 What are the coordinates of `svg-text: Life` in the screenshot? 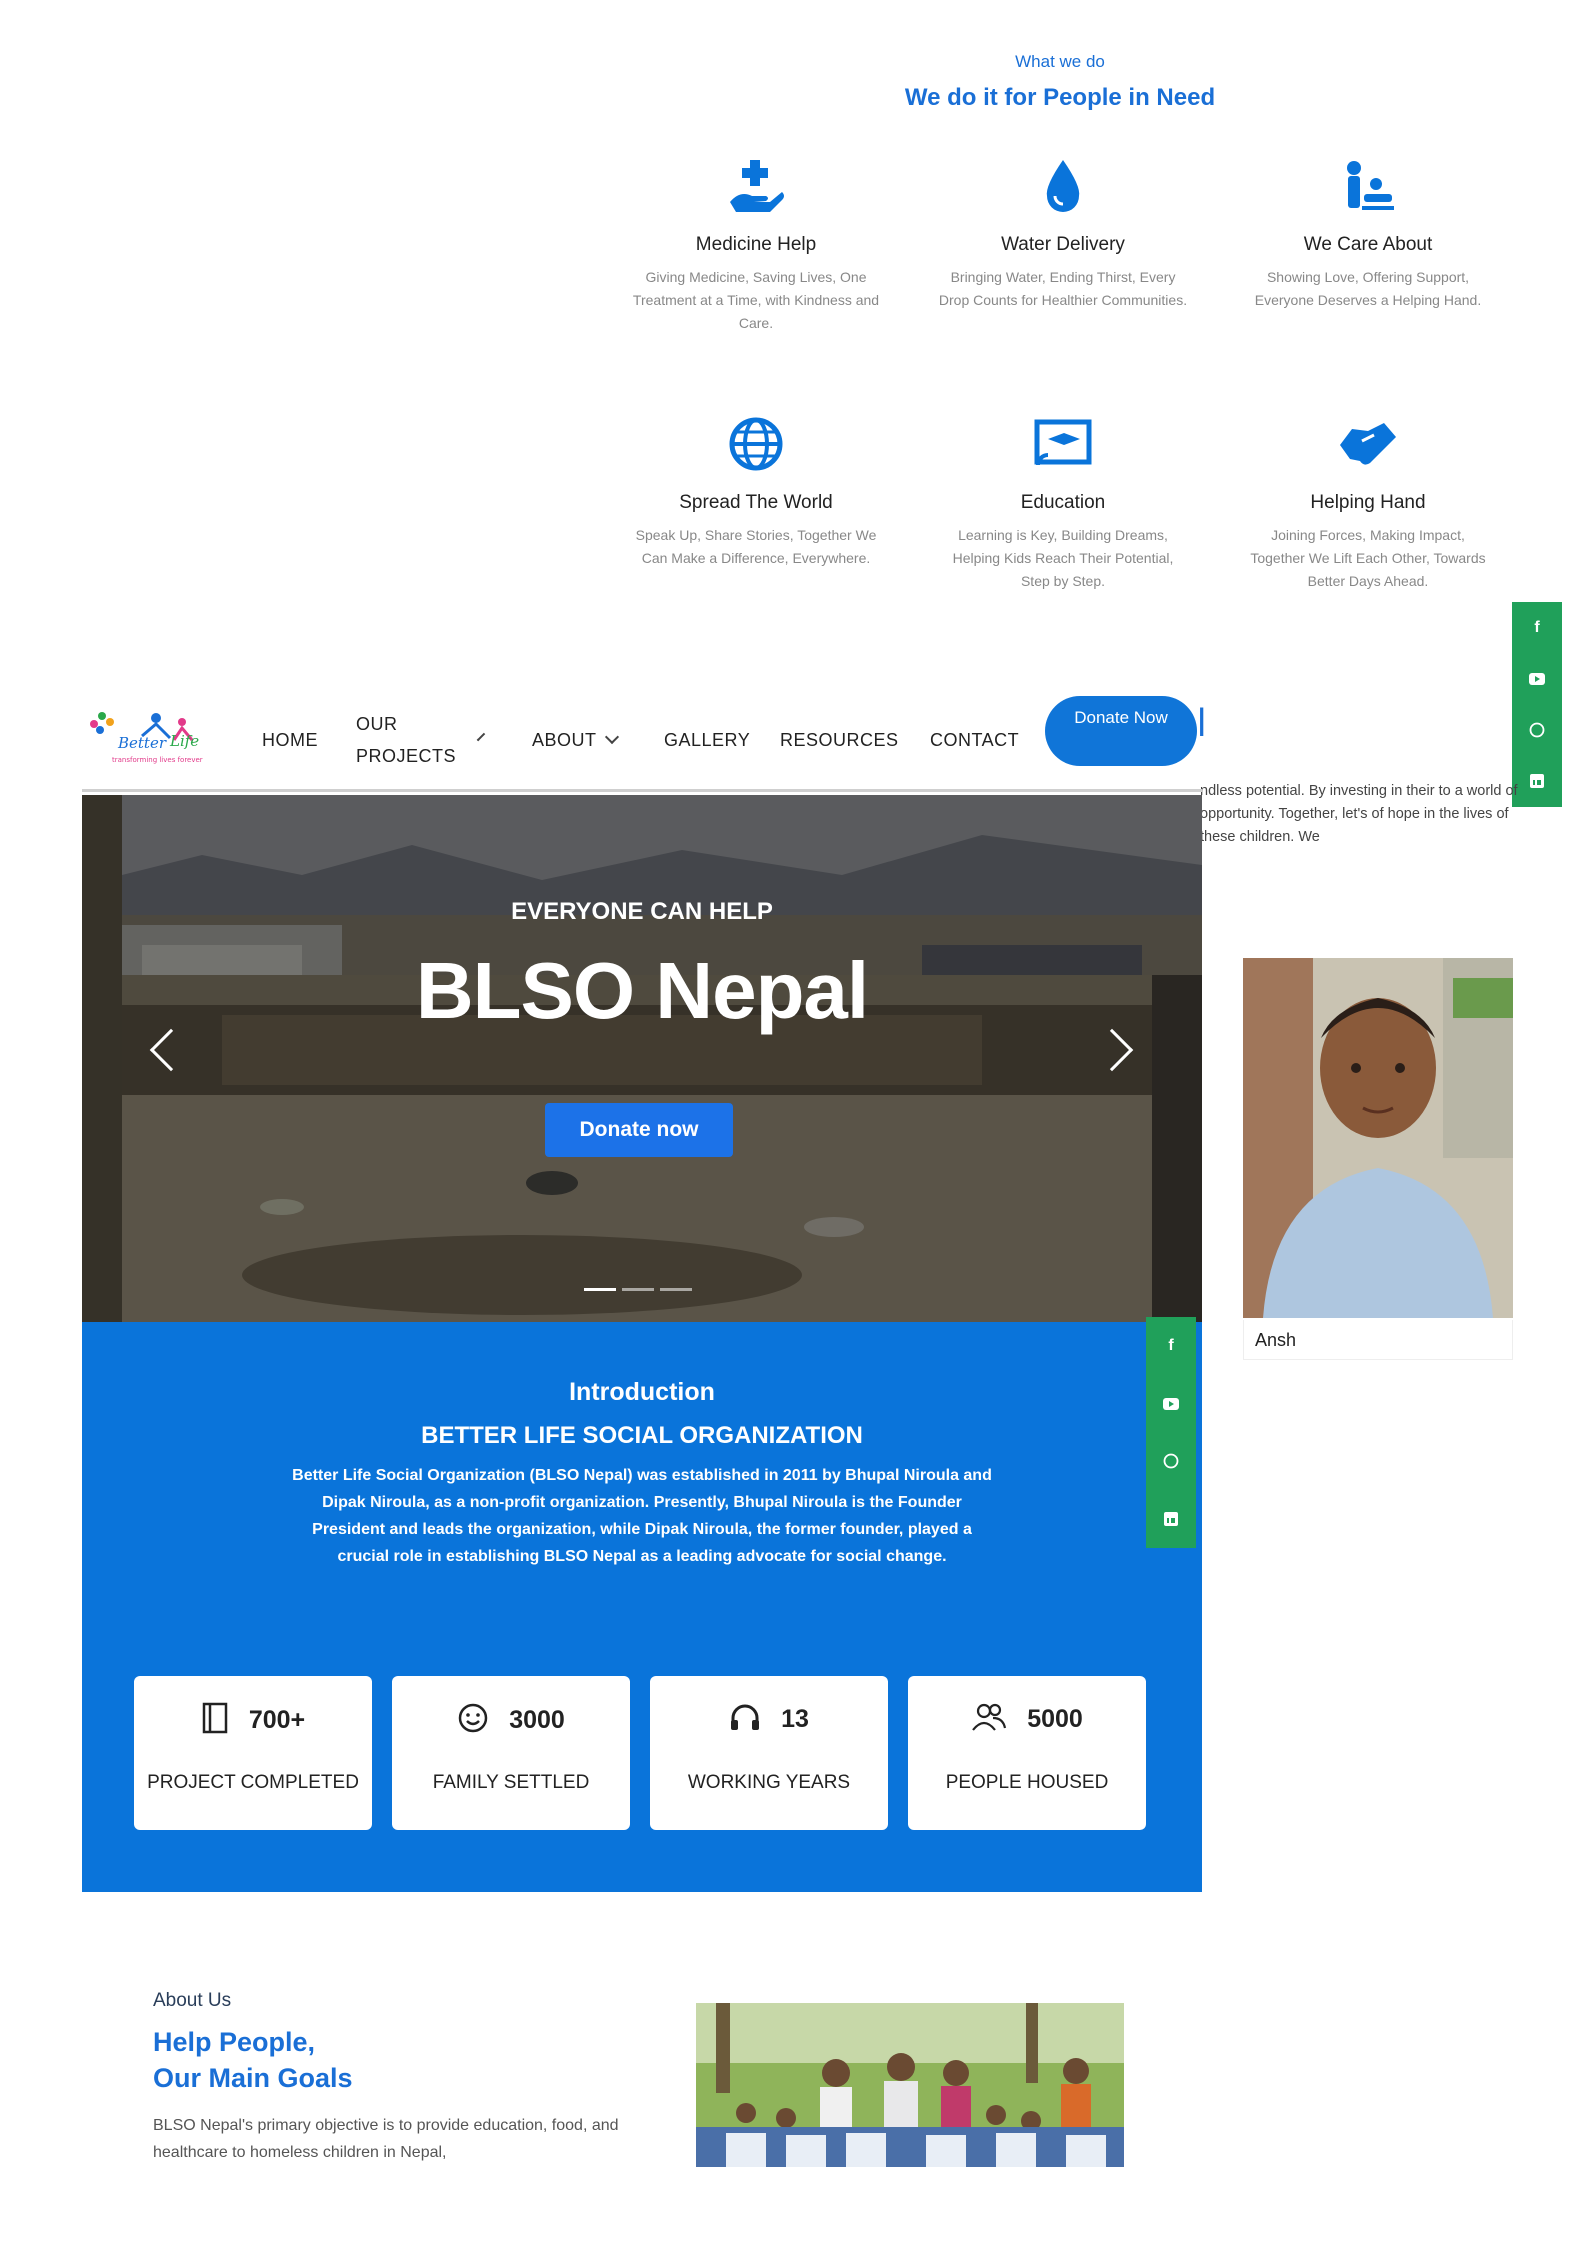 It's located at (184, 741).